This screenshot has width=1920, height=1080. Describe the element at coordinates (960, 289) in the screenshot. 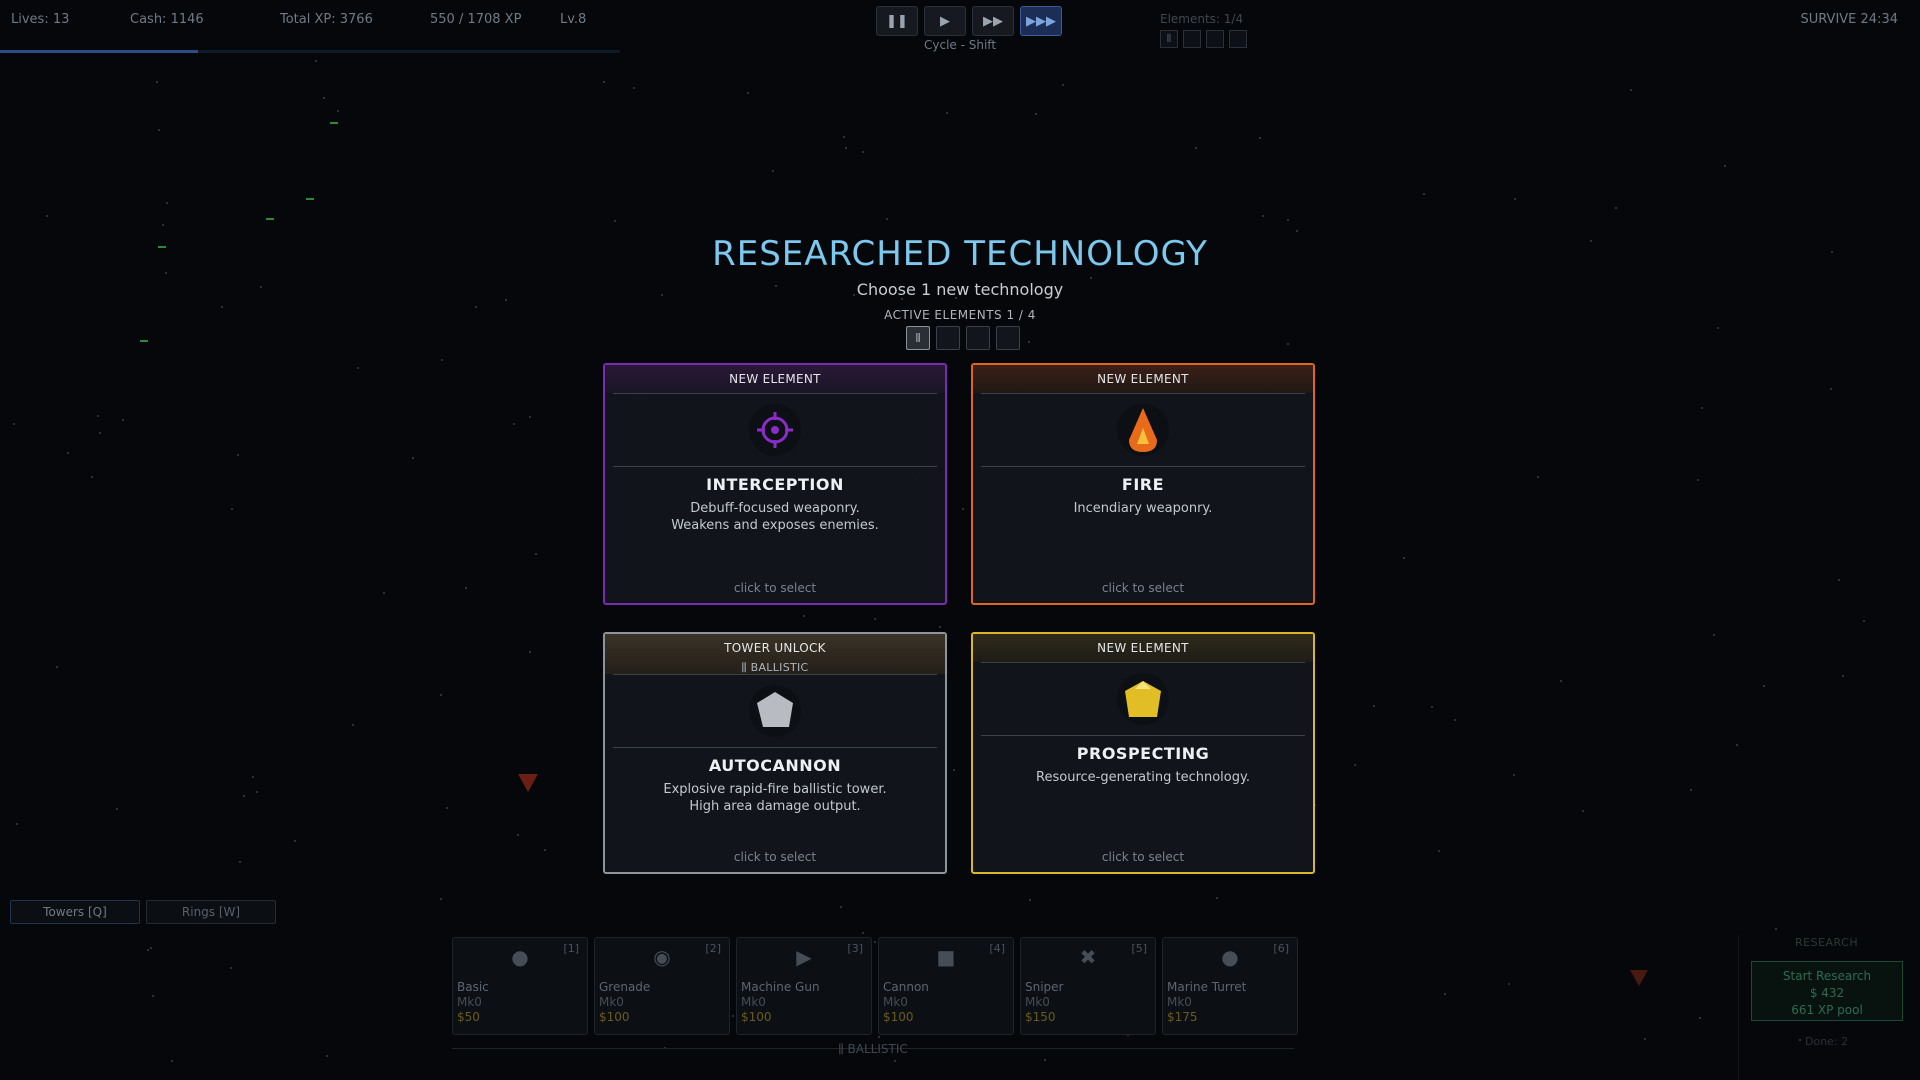

I see `overlay-subtitle: Choose 1 new technology` at that location.